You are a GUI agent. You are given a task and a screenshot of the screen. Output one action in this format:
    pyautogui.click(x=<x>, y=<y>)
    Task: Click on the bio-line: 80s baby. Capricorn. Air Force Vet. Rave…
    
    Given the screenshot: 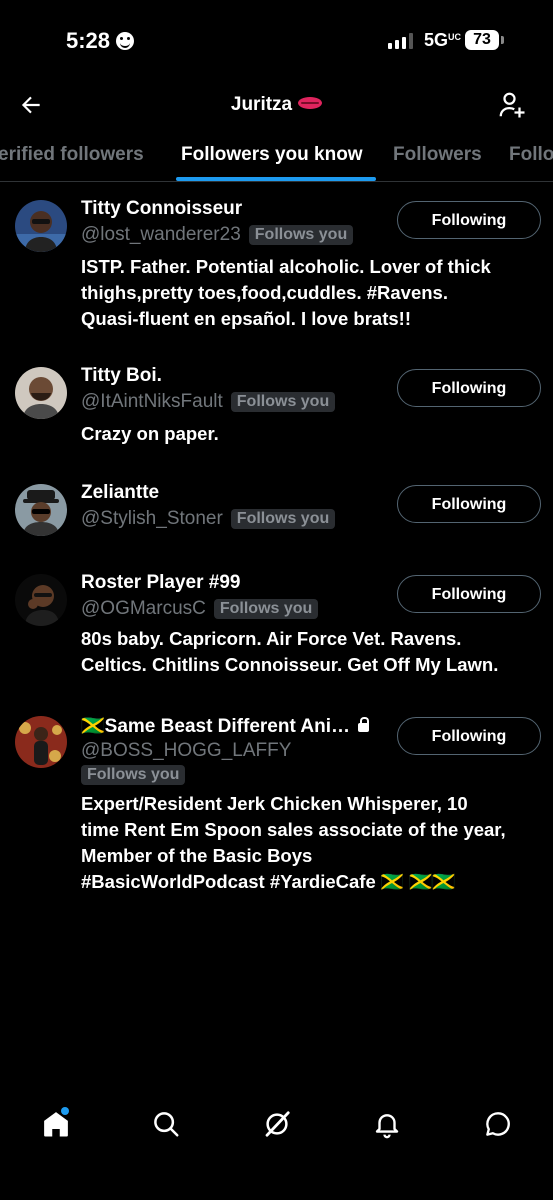 What is the action you would take?
    pyautogui.click(x=271, y=638)
    